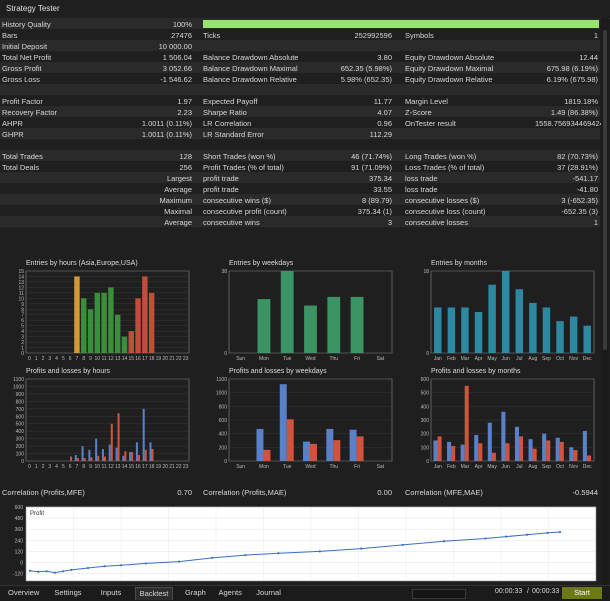  What do you see at coordinates (587, 189) in the screenshot?
I see `stat-value: -41.80` at bounding box center [587, 189].